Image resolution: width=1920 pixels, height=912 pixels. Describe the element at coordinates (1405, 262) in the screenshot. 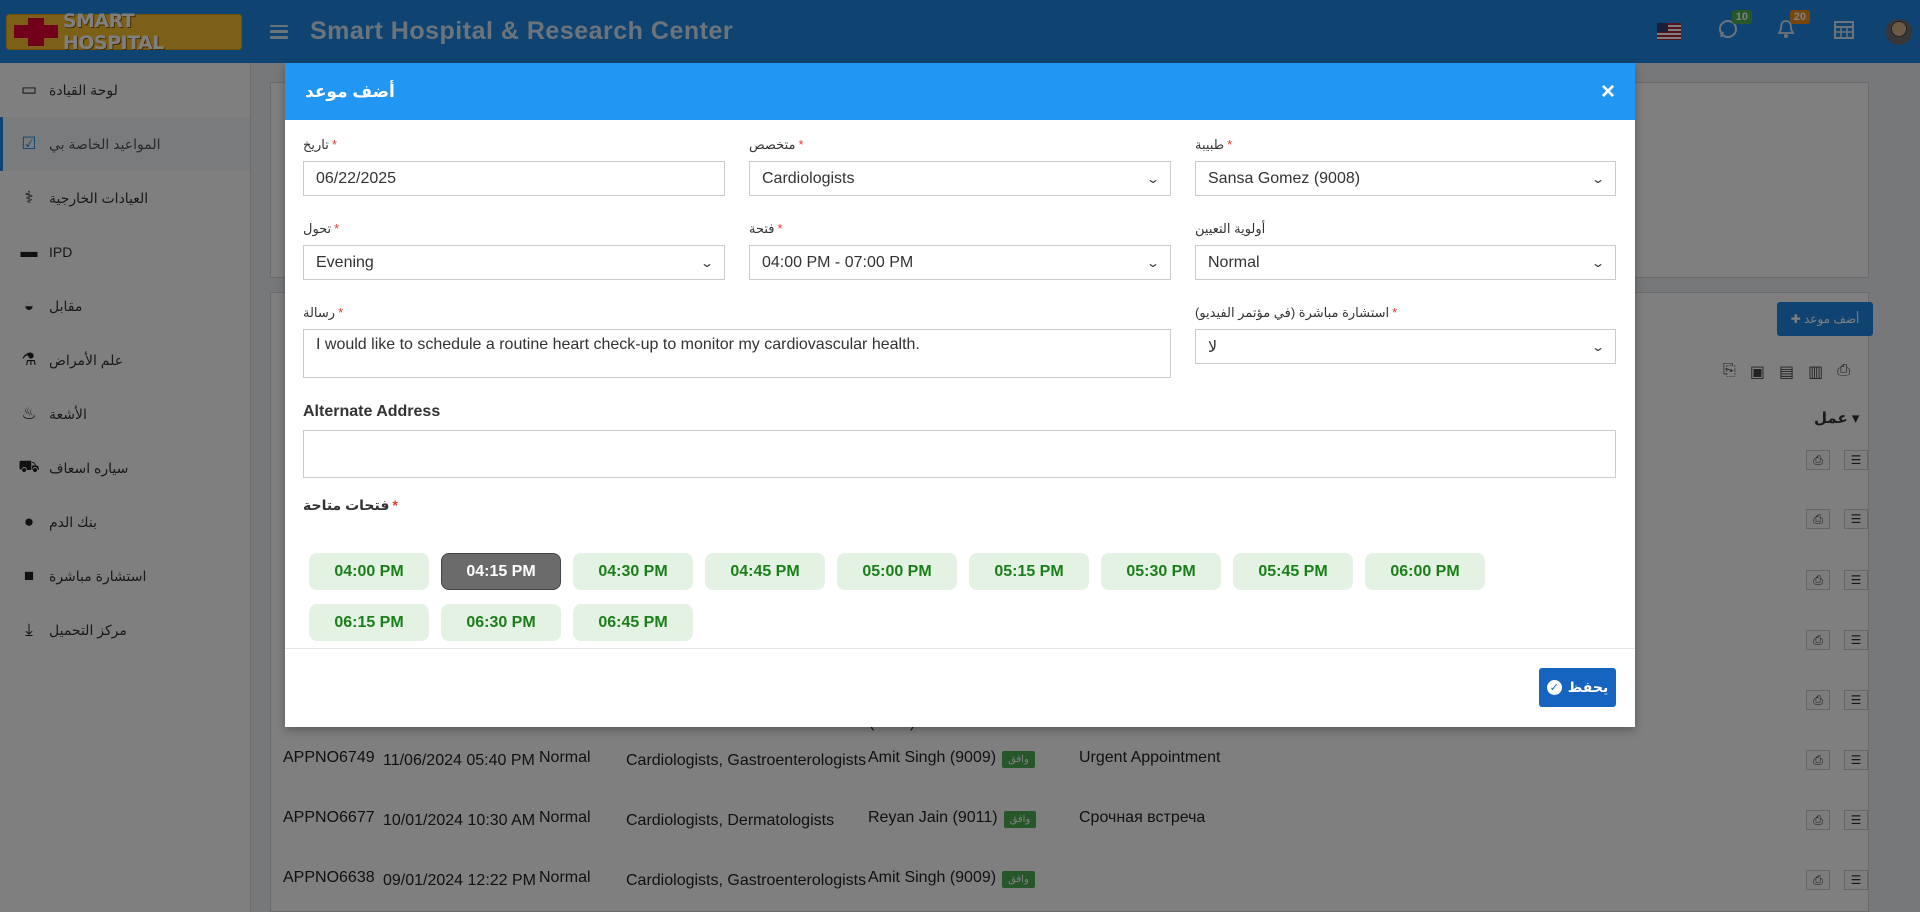

I see `priority-select: Normal ⌄` at that location.